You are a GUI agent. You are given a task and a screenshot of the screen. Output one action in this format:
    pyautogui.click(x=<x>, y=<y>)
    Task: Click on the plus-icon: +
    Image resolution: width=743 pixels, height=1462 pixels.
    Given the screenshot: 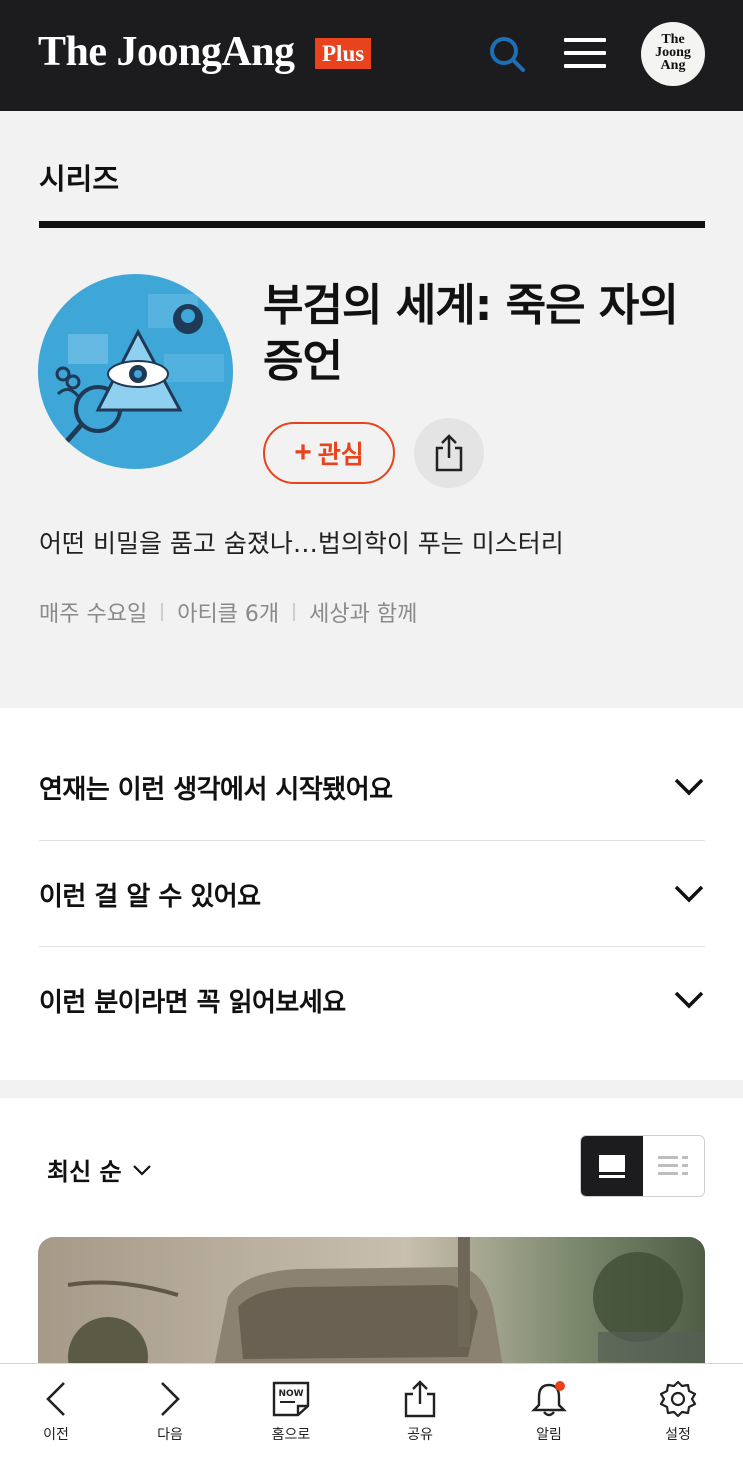 What is the action you would take?
    pyautogui.click(x=303, y=452)
    